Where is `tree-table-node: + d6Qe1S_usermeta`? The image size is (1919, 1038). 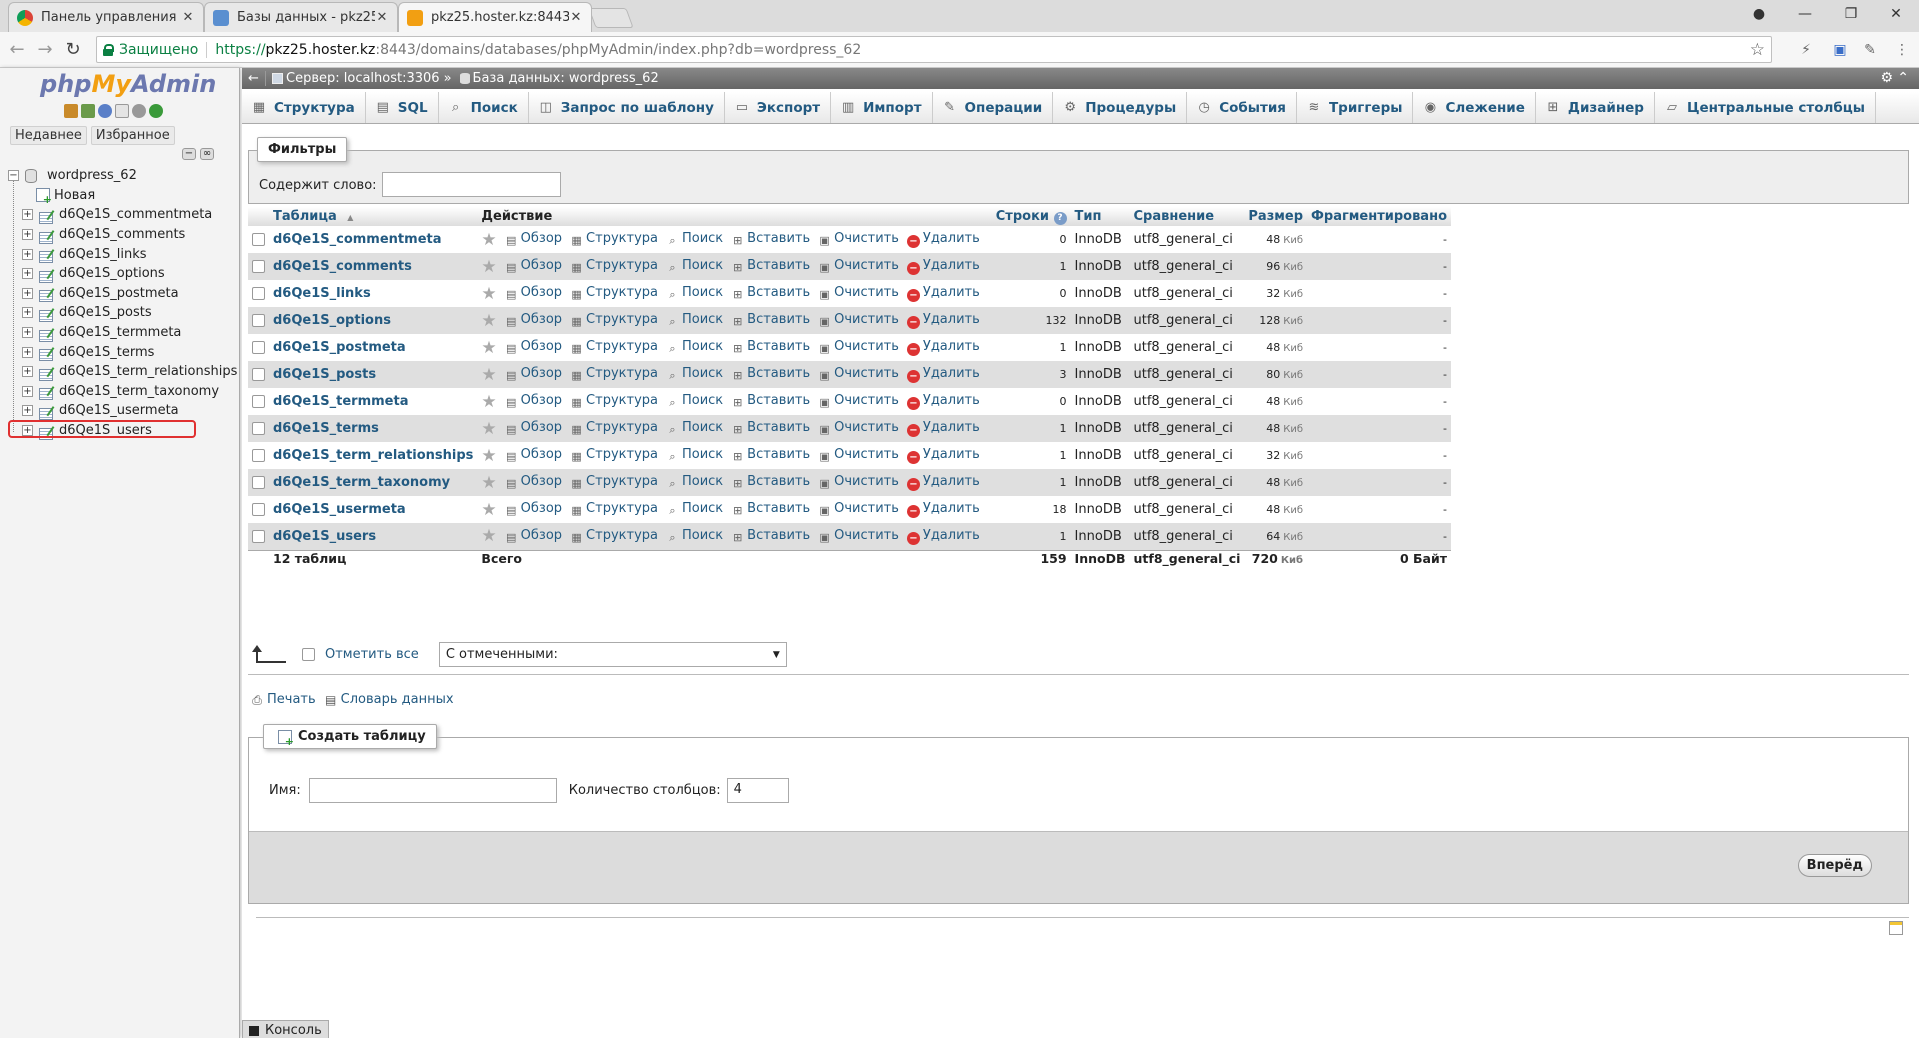 tree-table-node: + d6Qe1S_usermeta is located at coordinates (123, 411).